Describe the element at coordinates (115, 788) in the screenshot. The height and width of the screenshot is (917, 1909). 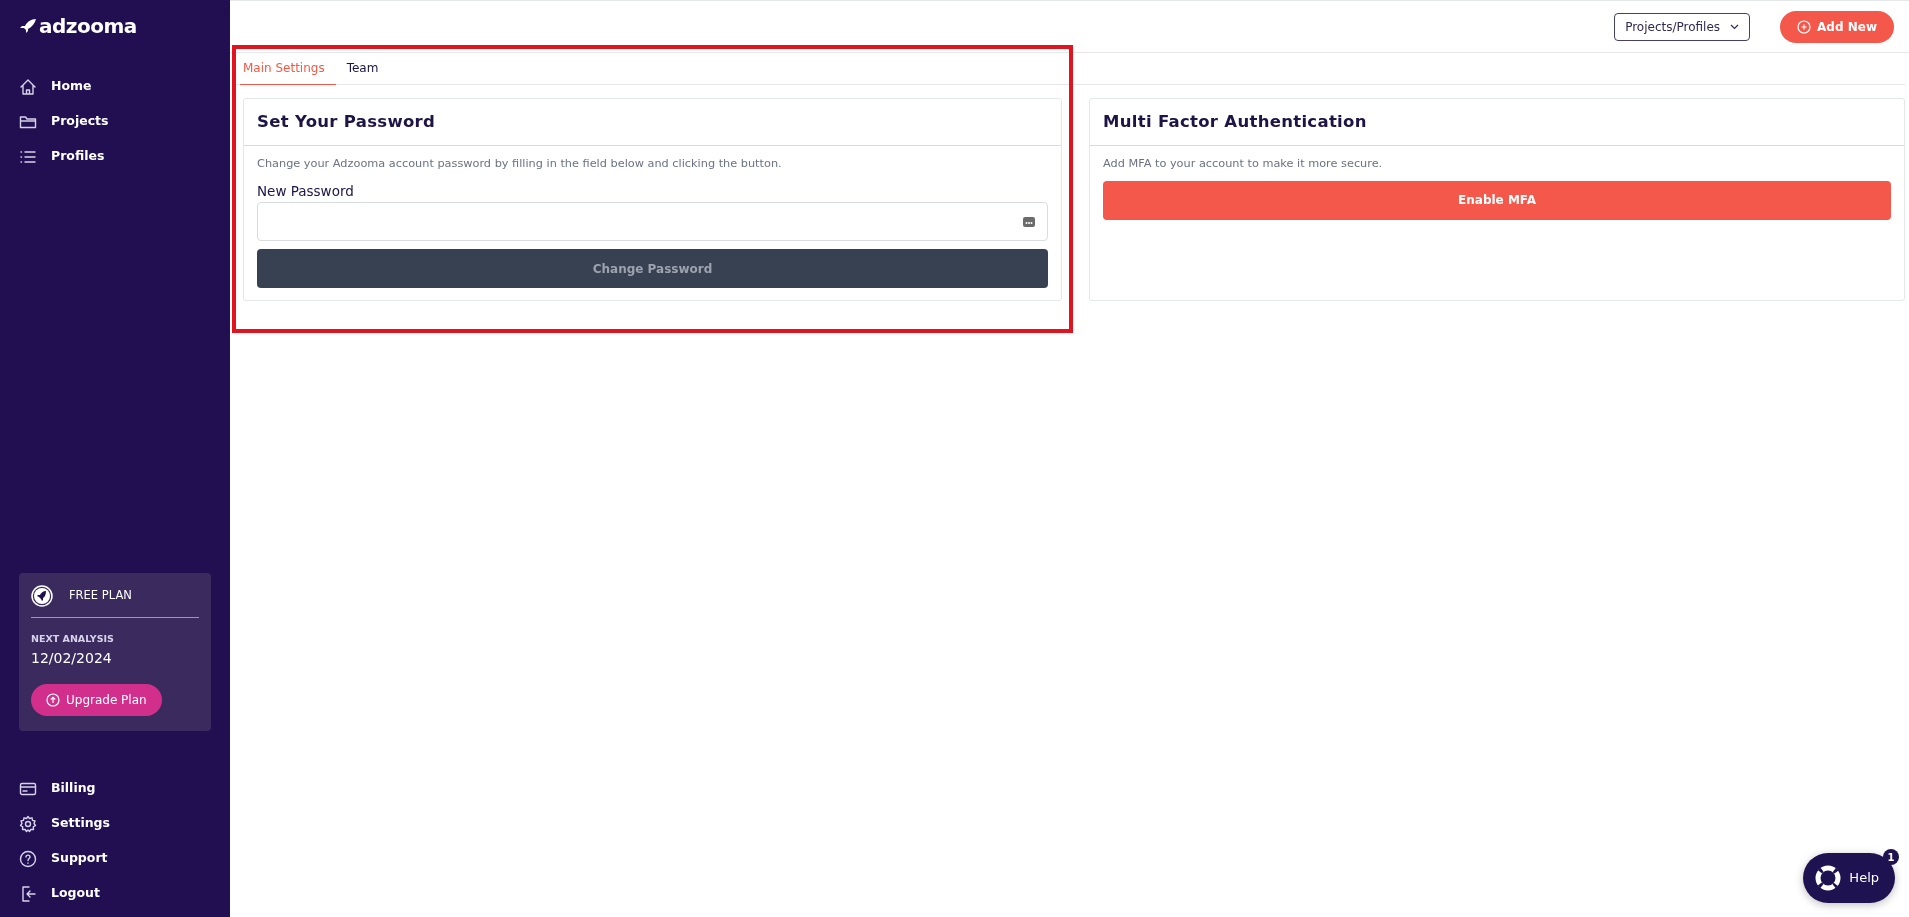
I see `nav-link: Billing` at that location.